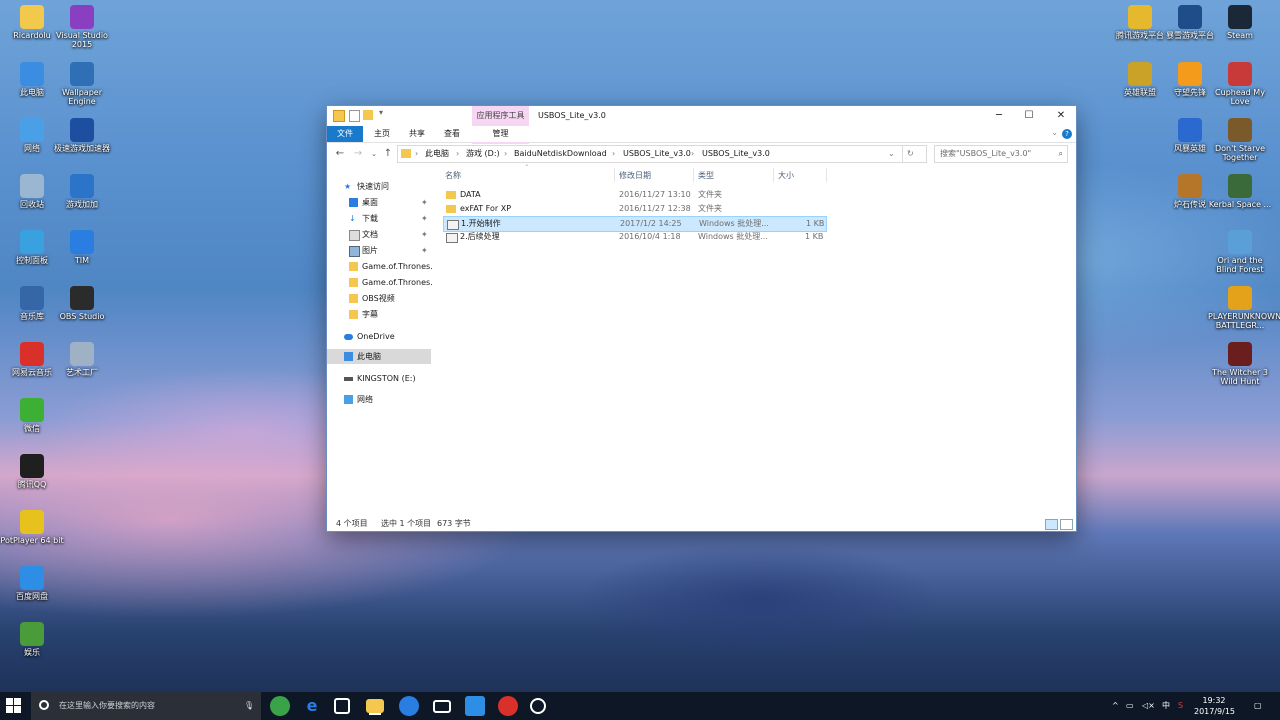 The image size is (1280, 720). I want to click on start-button, so click(14, 706).